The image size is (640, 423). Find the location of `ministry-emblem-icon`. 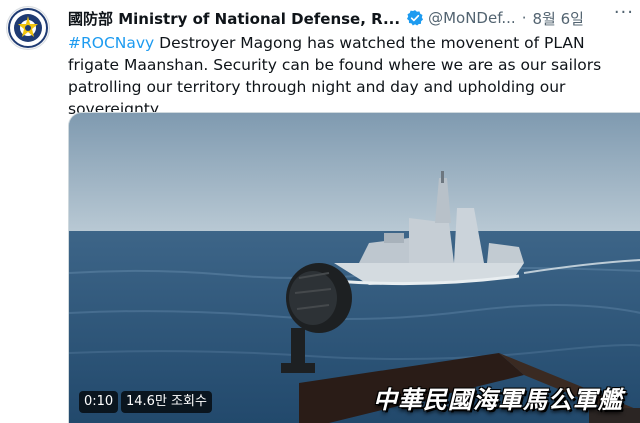

ministry-emblem-icon is located at coordinates (28, 28).